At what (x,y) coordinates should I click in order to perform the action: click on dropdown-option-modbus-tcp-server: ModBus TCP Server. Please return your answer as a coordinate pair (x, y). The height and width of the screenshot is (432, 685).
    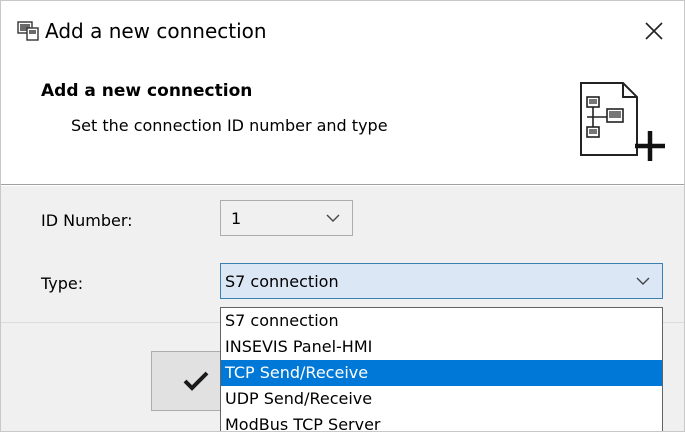
    Looking at the image, I should click on (441, 421).